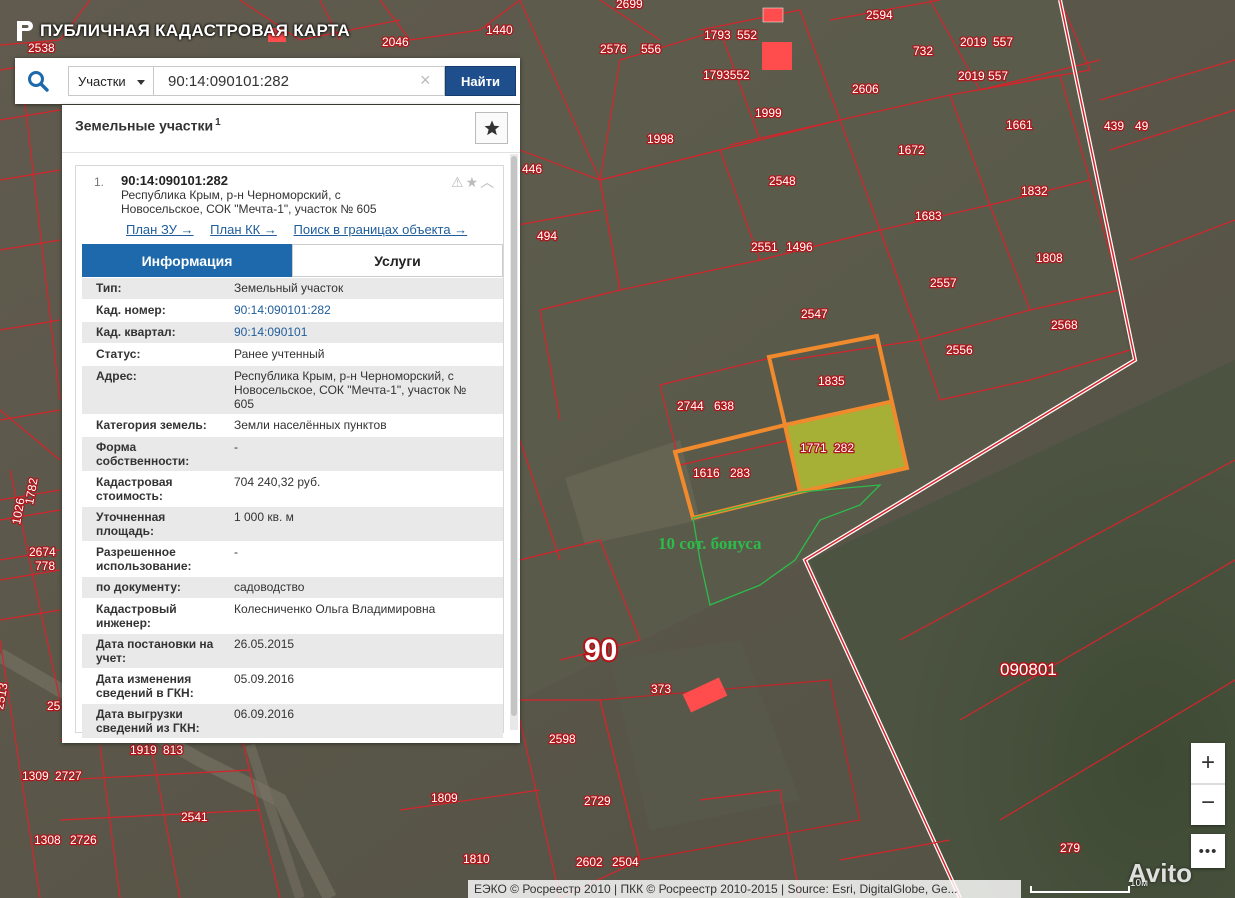 This screenshot has height=898, width=1235. What do you see at coordinates (25, 31) in the screenshot?
I see `rosreestr-logo-icon` at bounding box center [25, 31].